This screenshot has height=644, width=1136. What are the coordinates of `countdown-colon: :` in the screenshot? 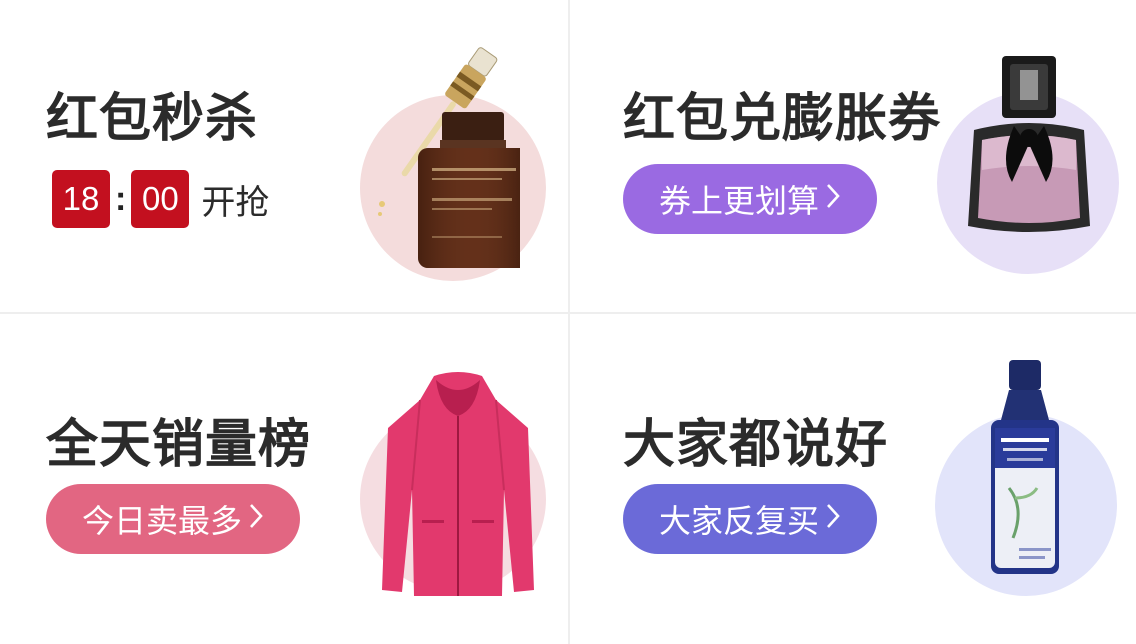 It's located at (121, 198).